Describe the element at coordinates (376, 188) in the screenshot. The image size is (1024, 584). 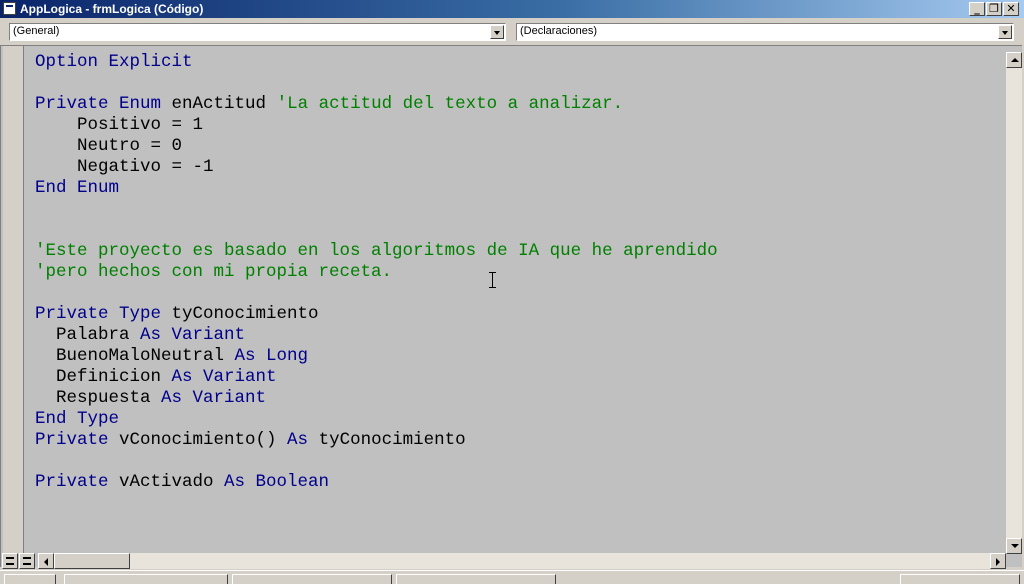
I see `code-line: End Enum` at that location.